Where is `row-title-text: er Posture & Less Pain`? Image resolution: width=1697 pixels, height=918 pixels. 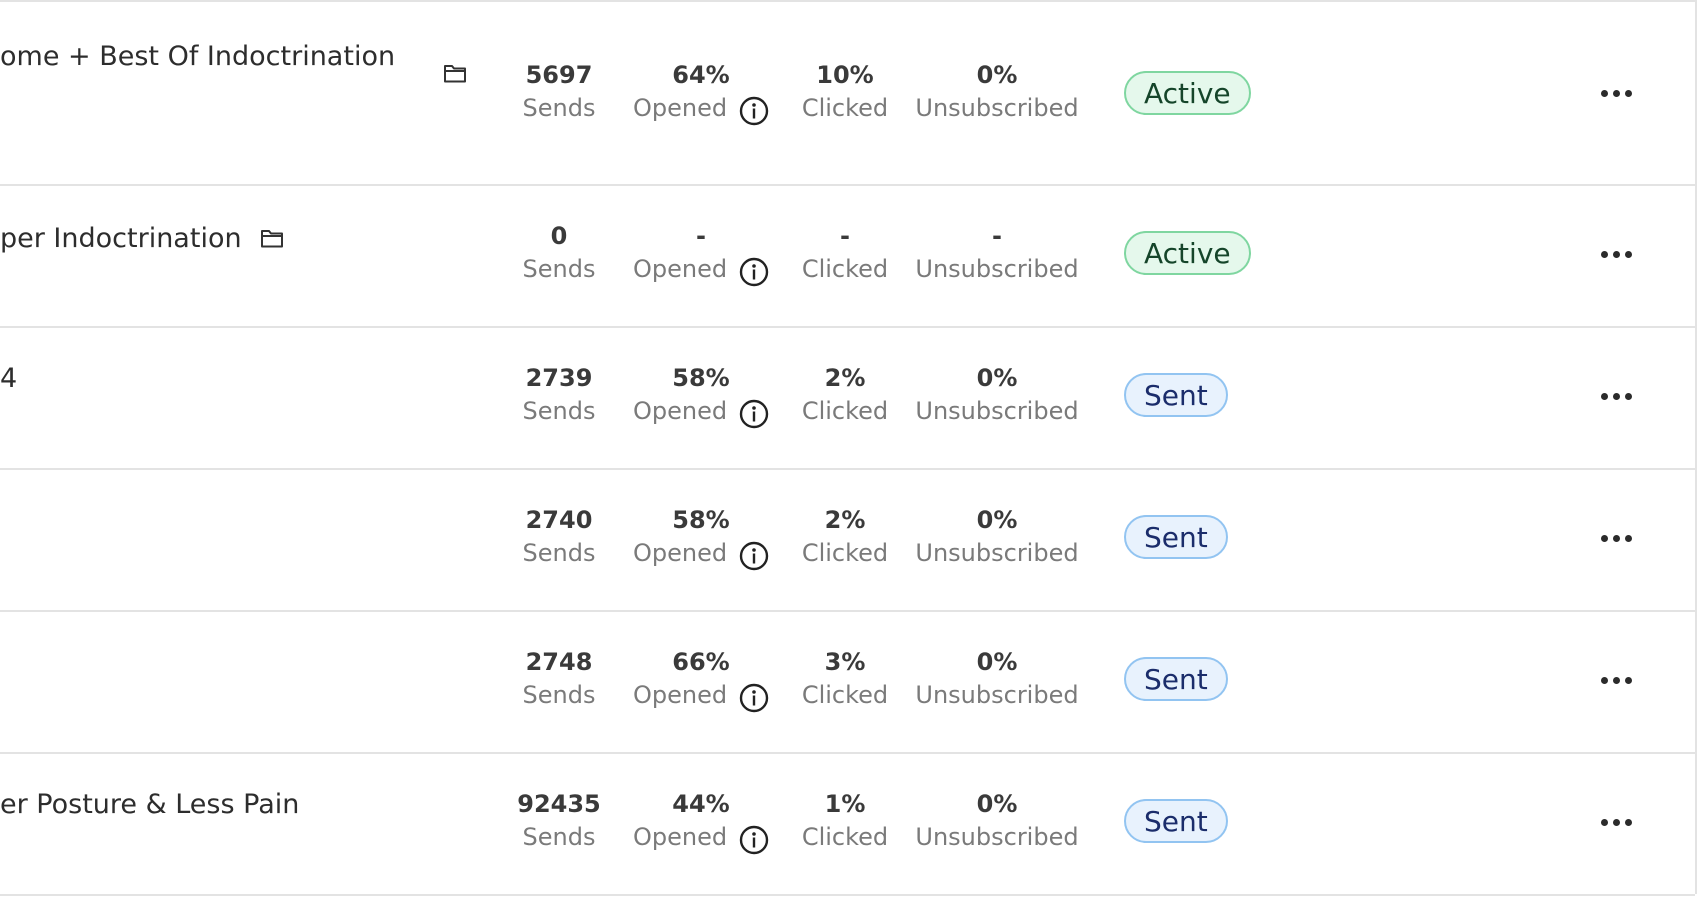 row-title-text: er Posture & Less Pain is located at coordinates (149, 804).